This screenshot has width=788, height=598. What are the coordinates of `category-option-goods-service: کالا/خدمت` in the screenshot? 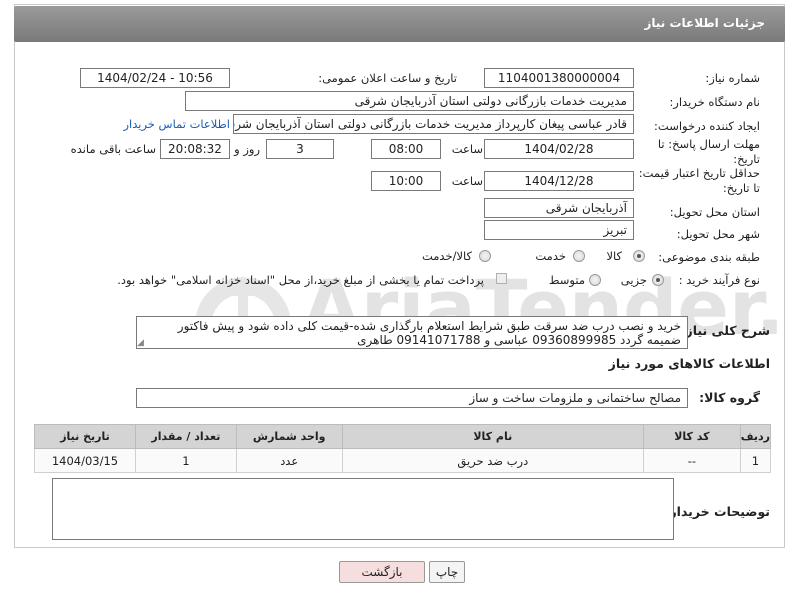 It's located at (446, 256).